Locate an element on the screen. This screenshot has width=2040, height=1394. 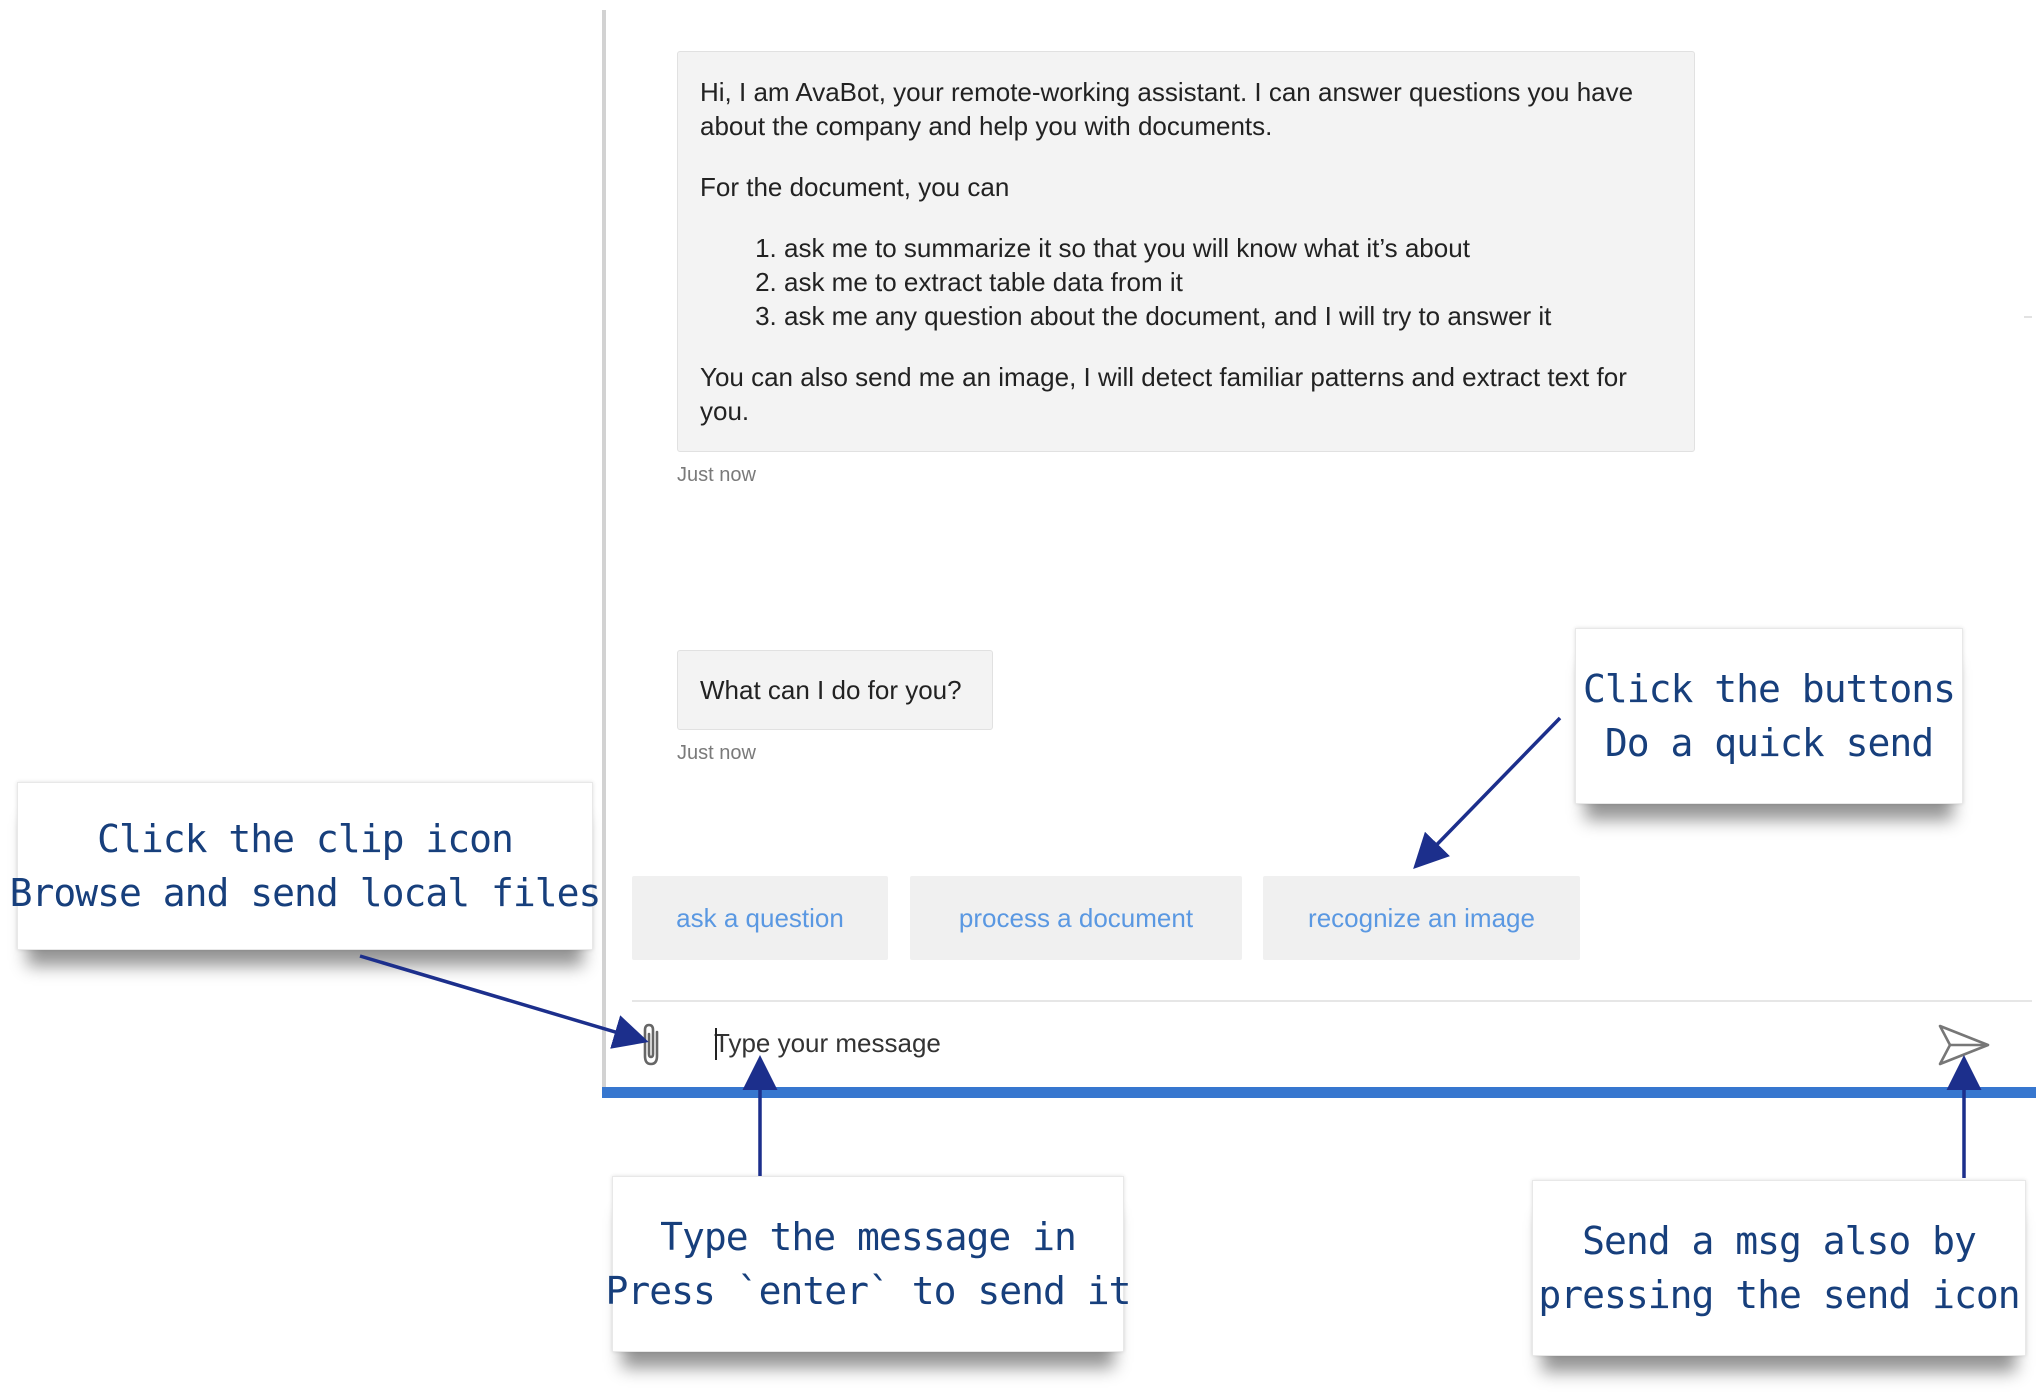
quick-reply-ask-question-button: ask a question is located at coordinates (760, 918).